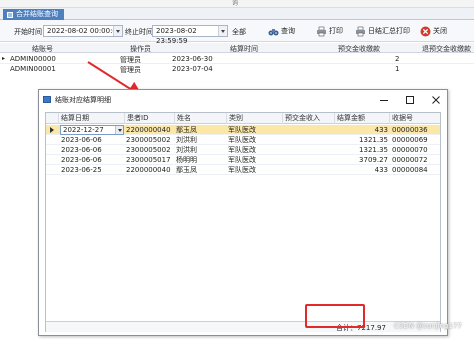 The height and width of the screenshot is (339, 474). I want to click on date-editor: 2022-12-27, so click(92, 130).